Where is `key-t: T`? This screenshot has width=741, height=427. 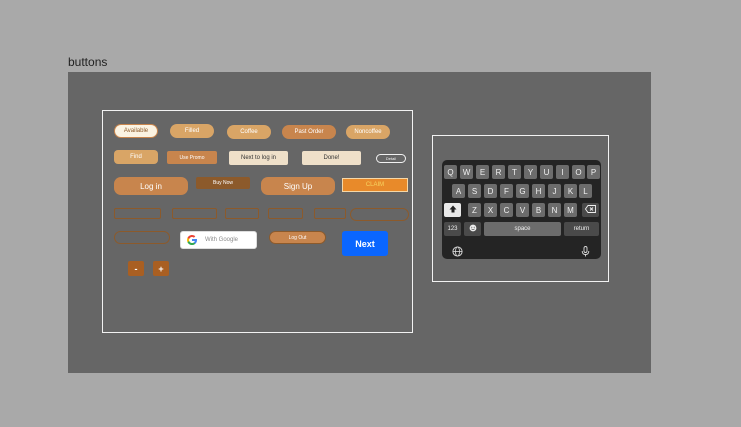 key-t: T is located at coordinates (514, 172).